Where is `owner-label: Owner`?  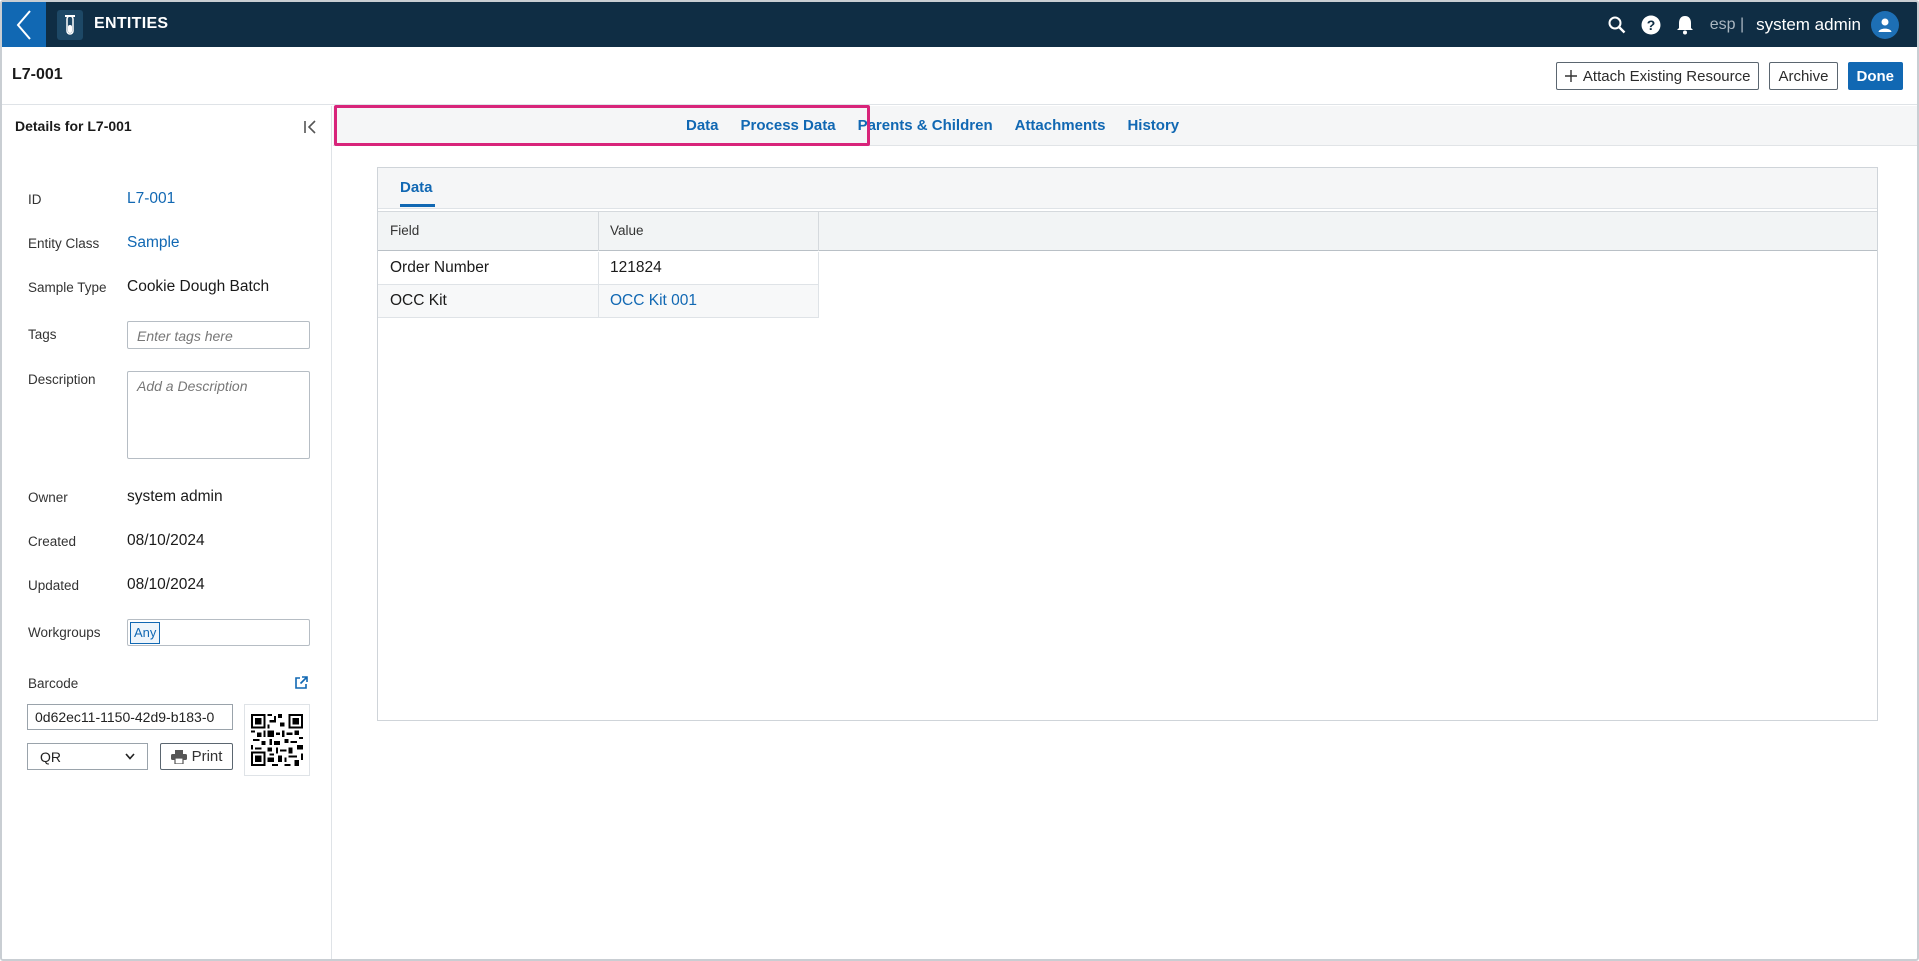
owner-label: Owner is located at coordinates (48, 497).